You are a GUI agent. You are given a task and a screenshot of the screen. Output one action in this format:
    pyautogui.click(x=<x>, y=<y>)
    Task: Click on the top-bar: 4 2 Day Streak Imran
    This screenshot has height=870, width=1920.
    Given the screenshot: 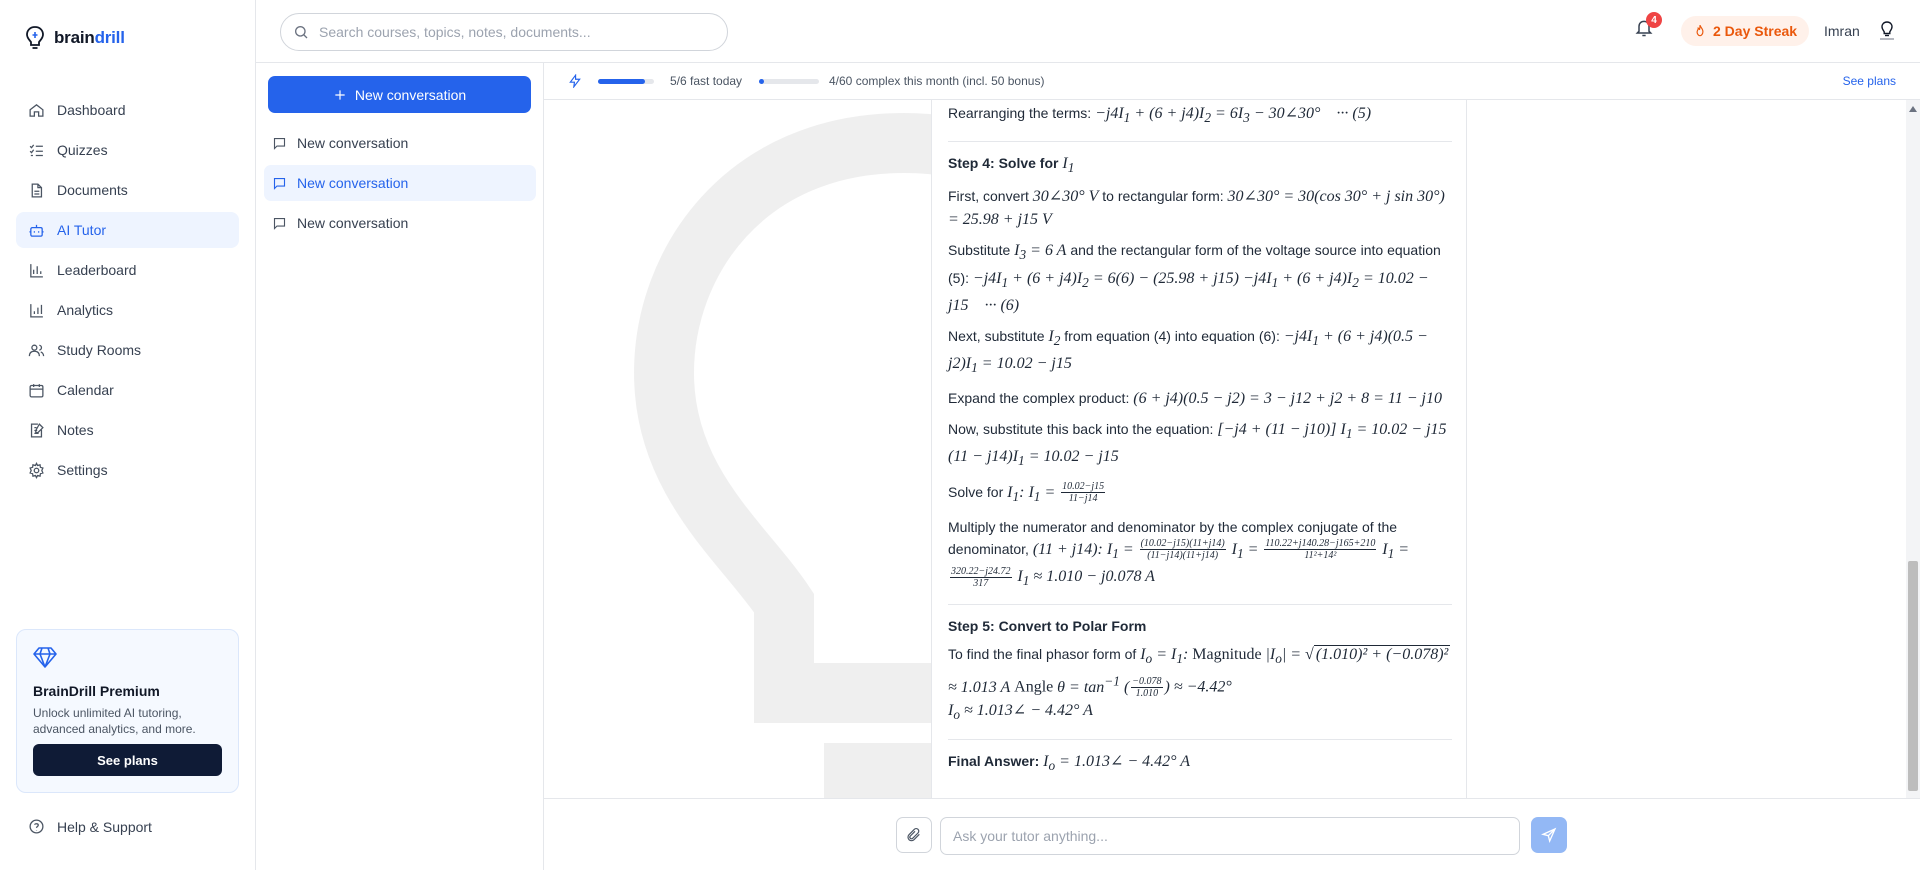 What is the action you would take?
    pyautogui.click(x=1088, y=31)
    